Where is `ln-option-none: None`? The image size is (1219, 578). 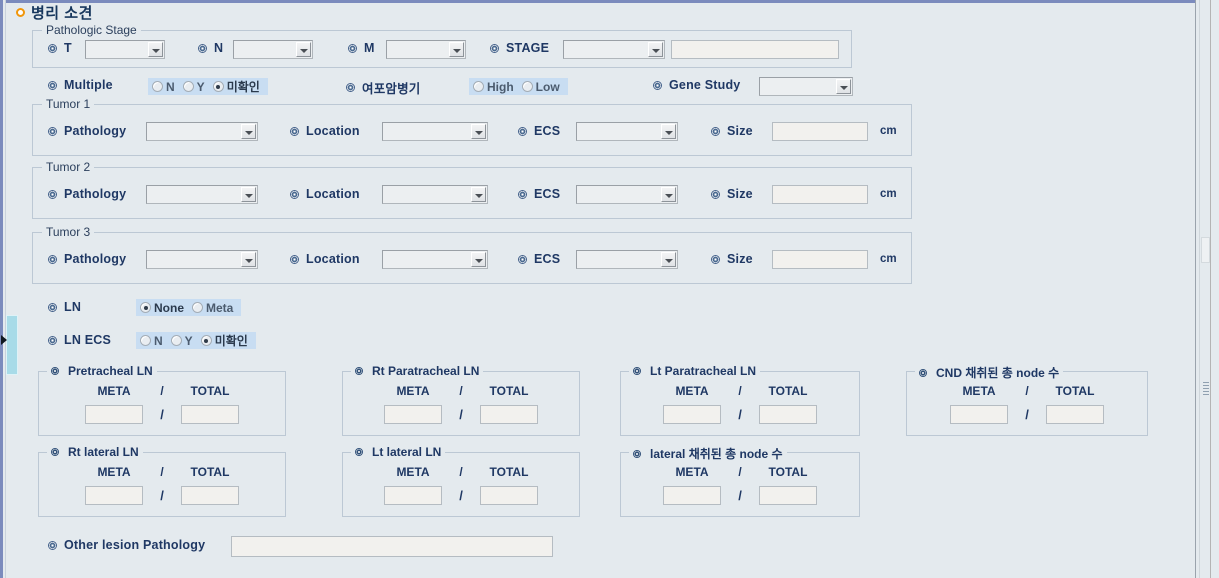 ln-option-none: None is located at coordinates (164, 308).